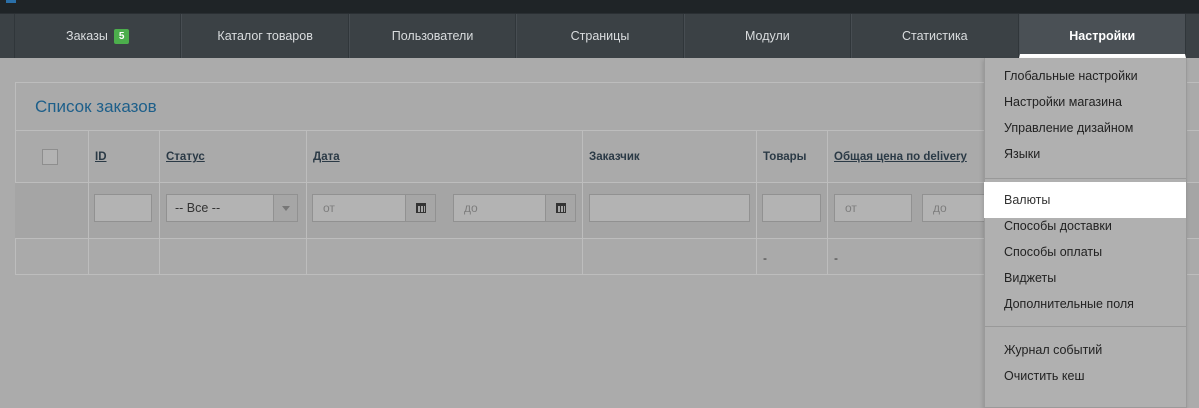 The image size is (1199, 408). I want to click on nav-modules: Модули, so click(767, 36).